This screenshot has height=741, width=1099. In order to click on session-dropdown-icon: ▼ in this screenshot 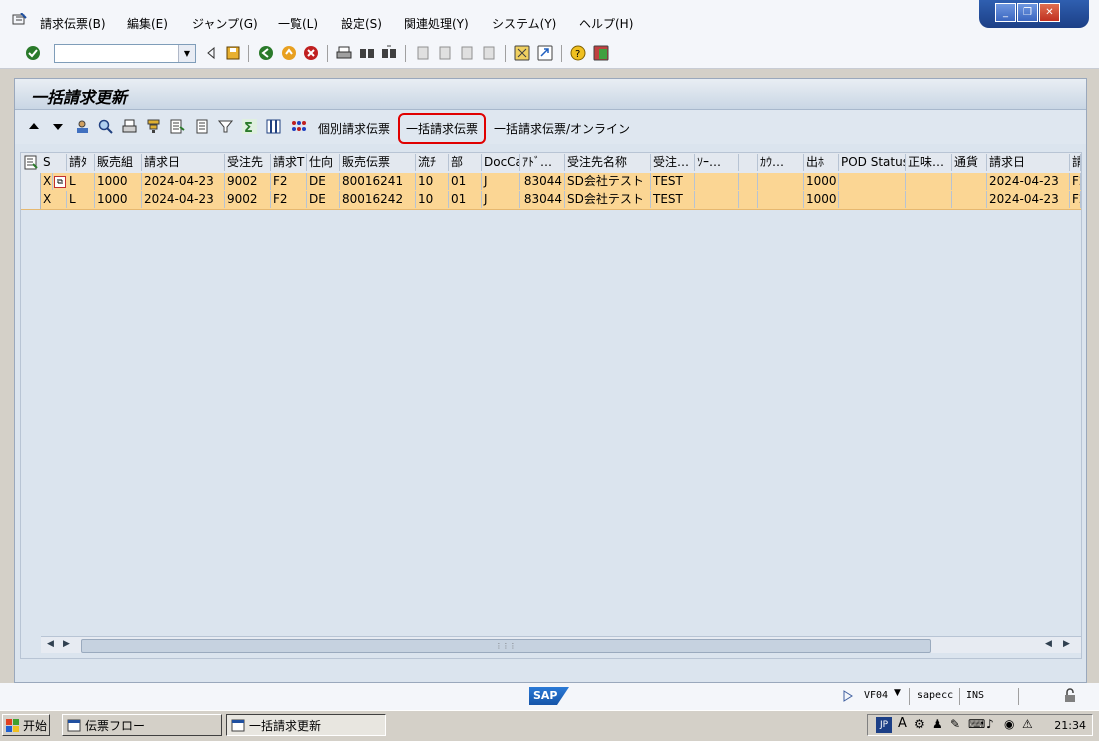, I will do `click(897, 693)`.